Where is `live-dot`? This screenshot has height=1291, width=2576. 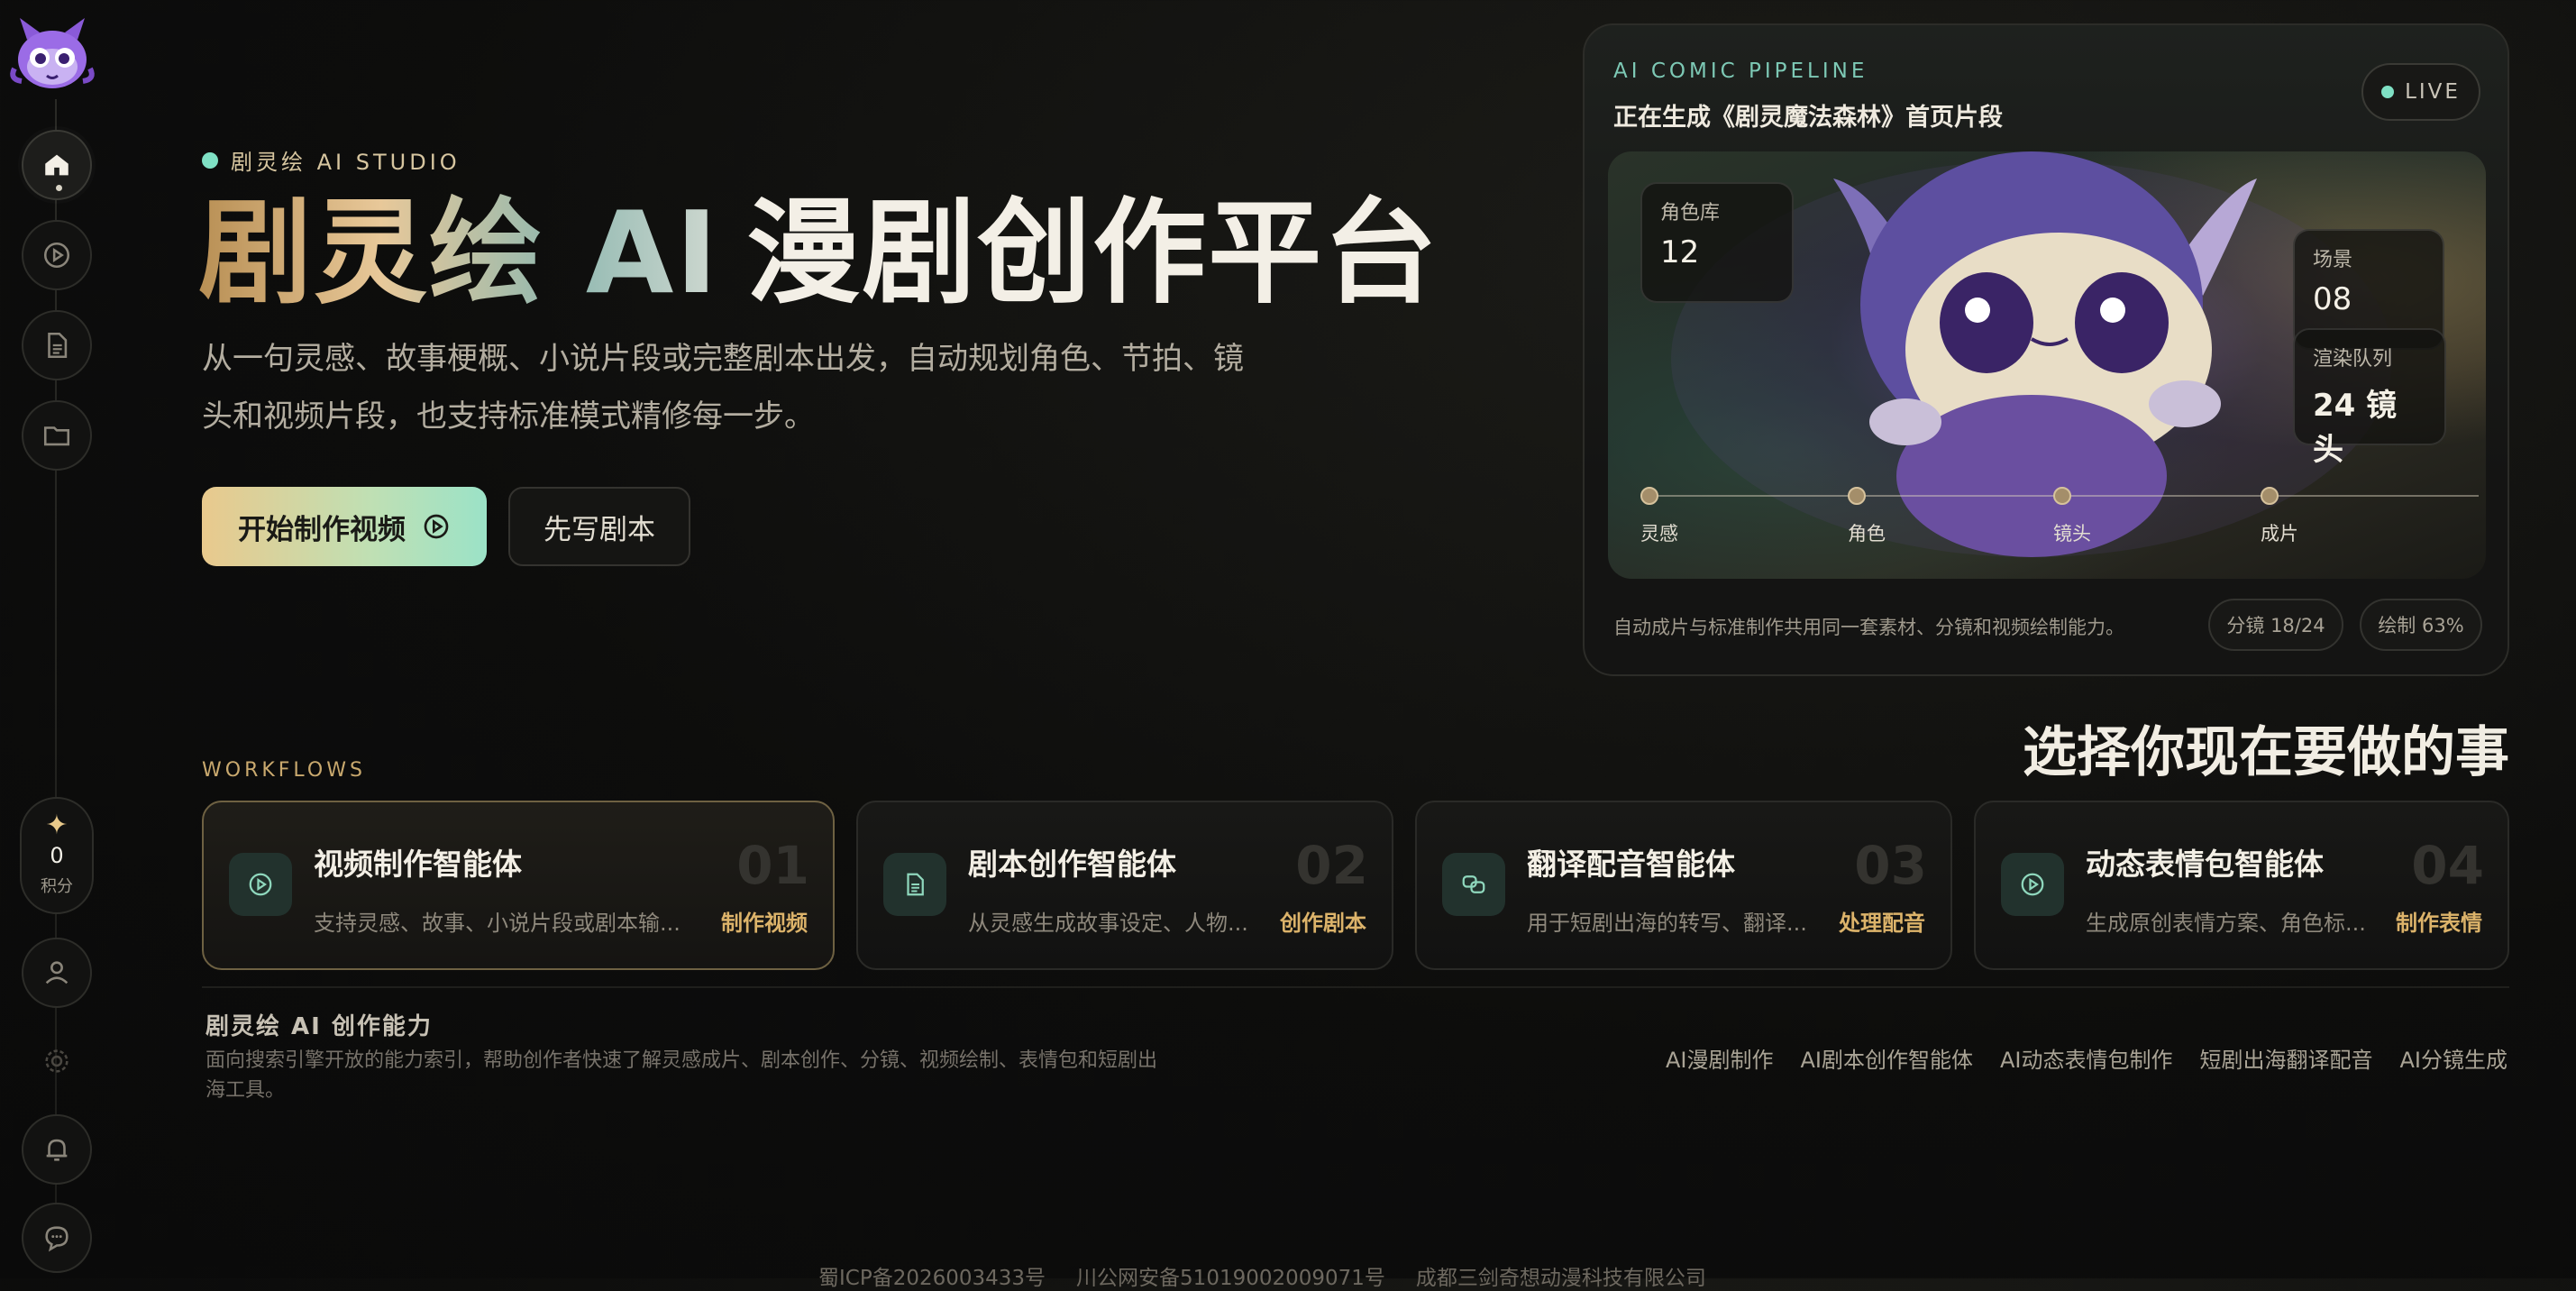
live-dot is located at coordinates (2388, 92).